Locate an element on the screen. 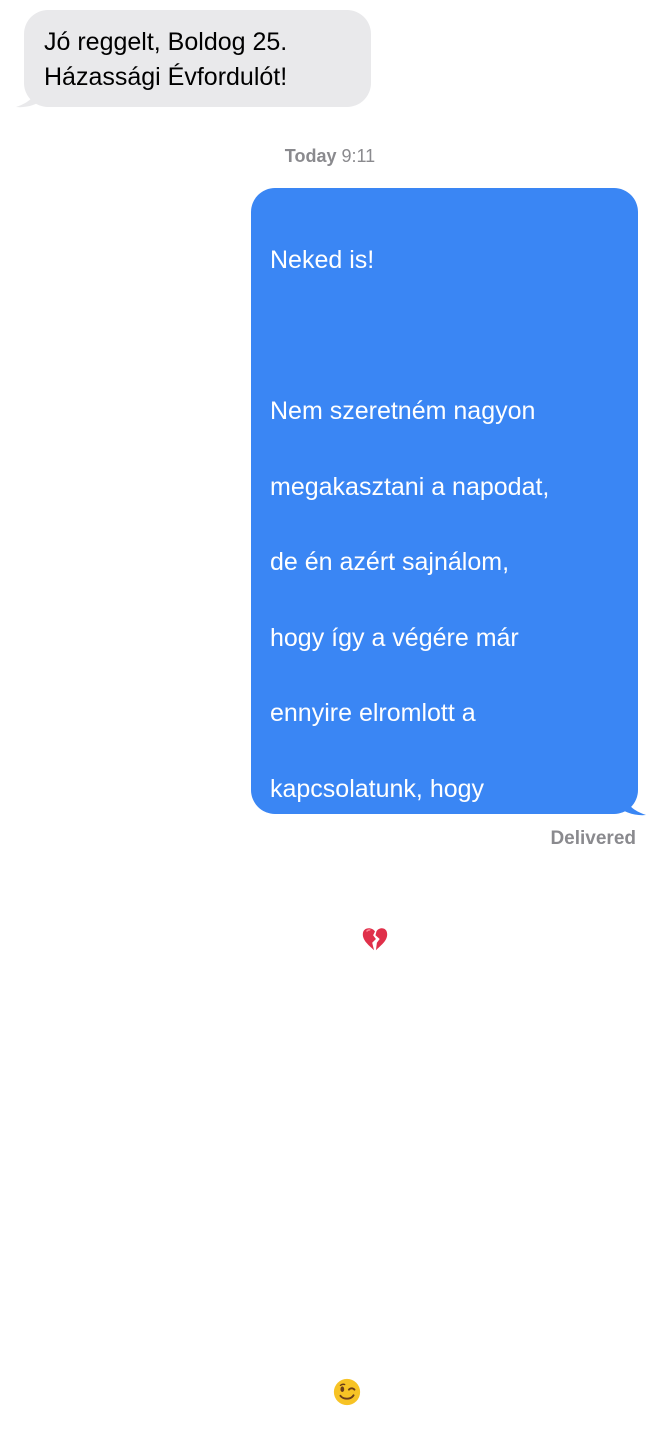 The image size is (660, 1451). outgoing-message-line: megakasztani a napodat, is located at coordinates (410, 486).